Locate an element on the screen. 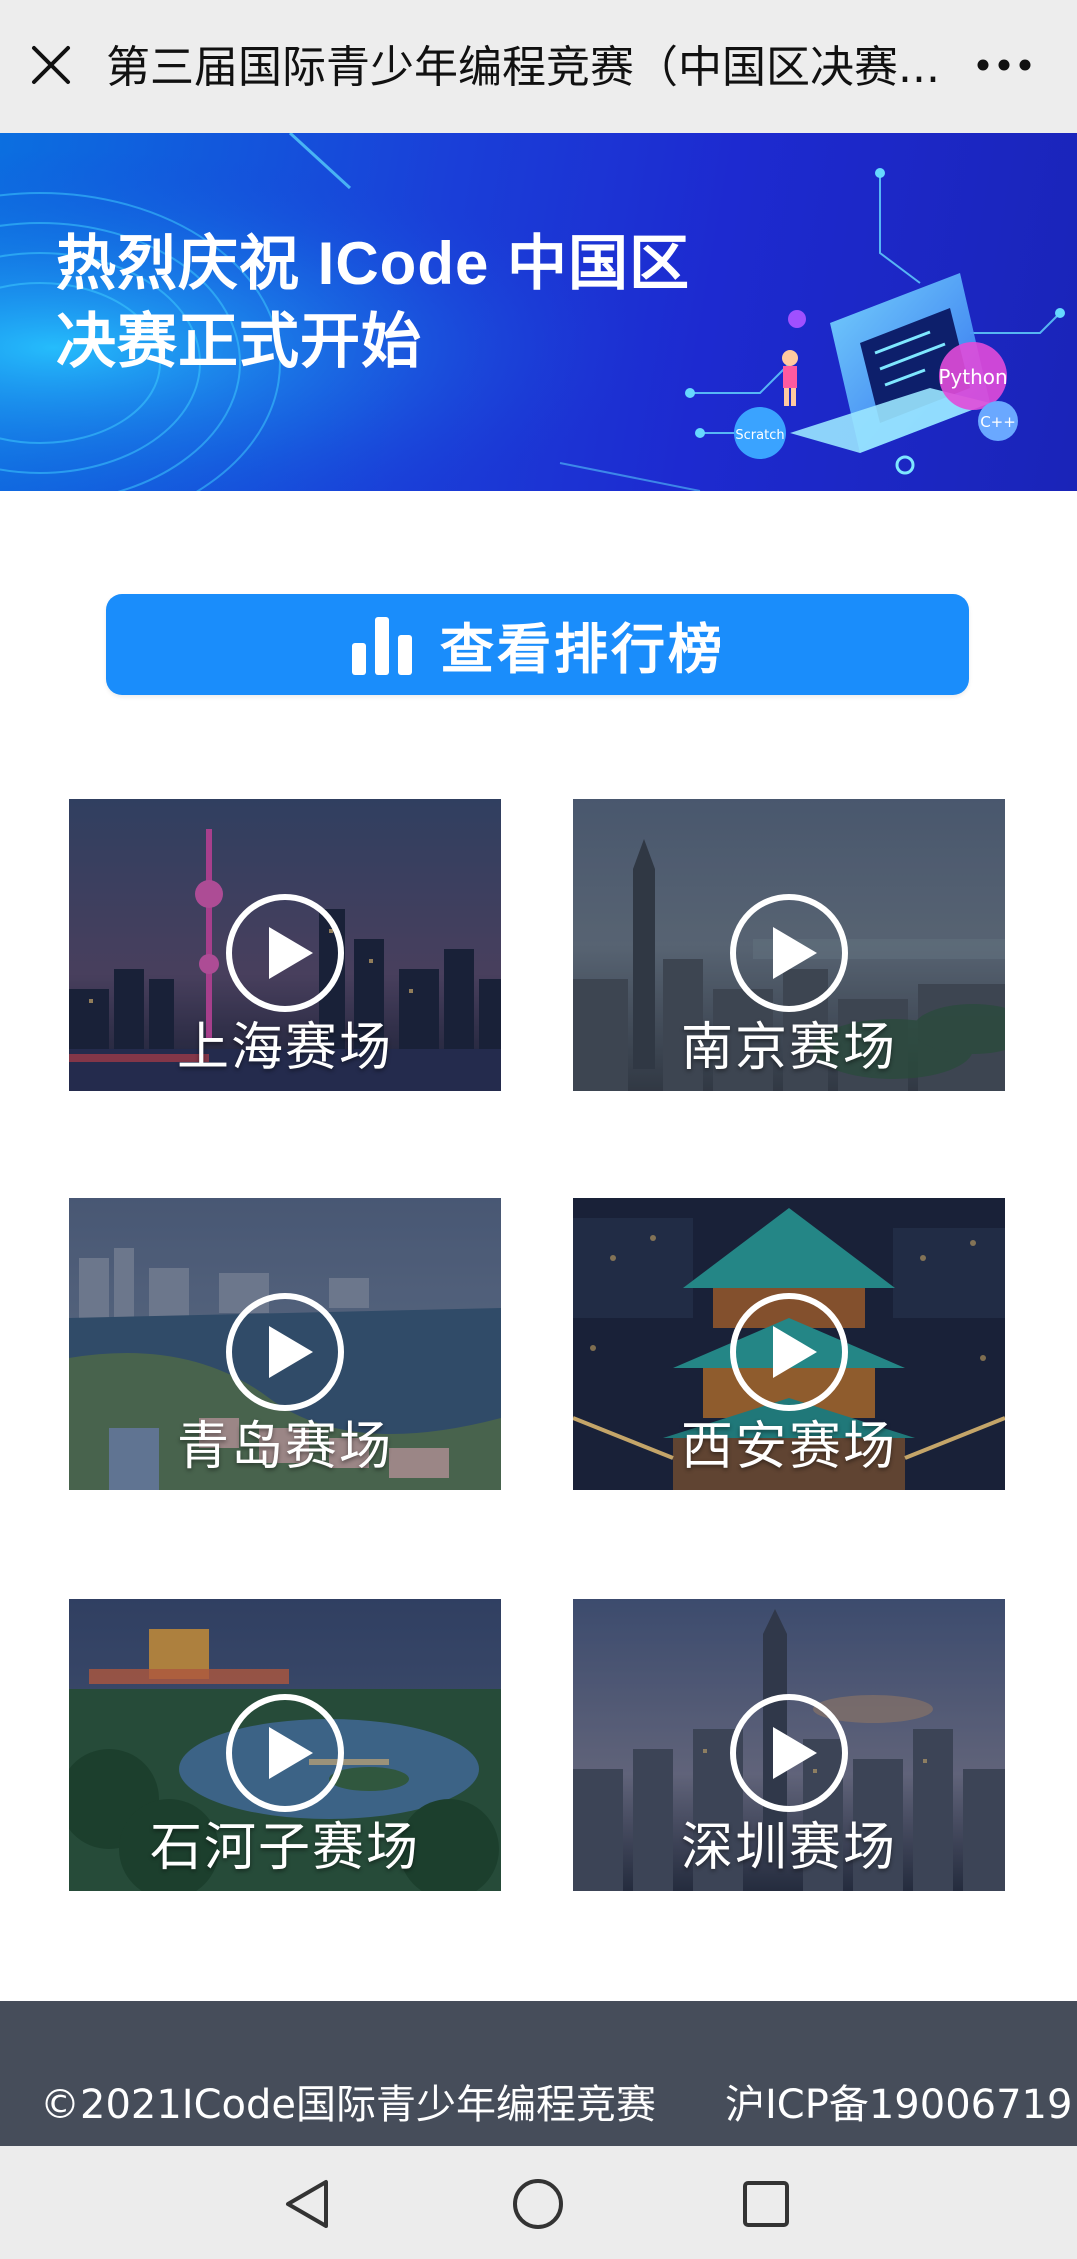 This screenshot has height=2259, width=1077. recents-square-icon is located at coordinates (766, 2204).